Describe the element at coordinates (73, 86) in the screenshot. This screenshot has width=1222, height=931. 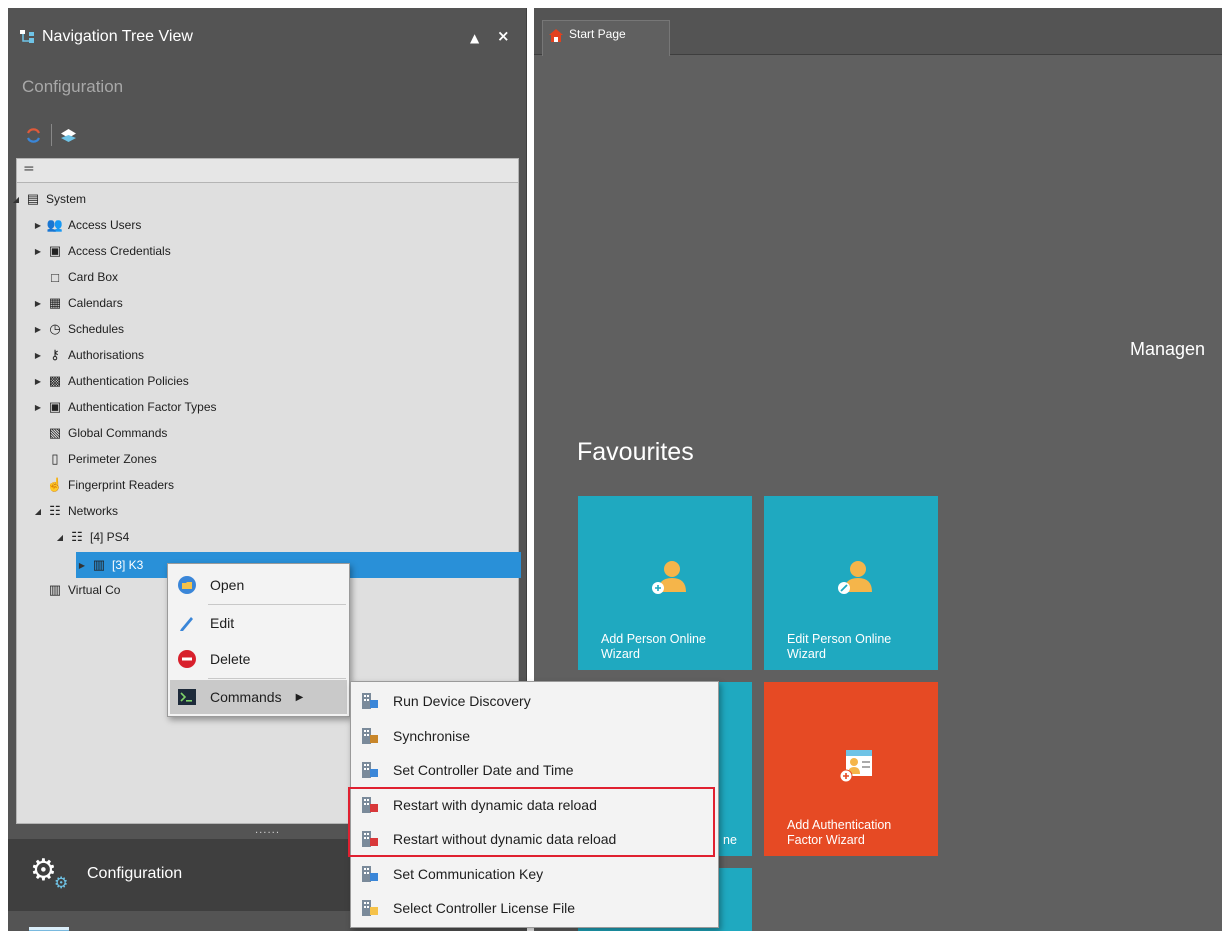
I see `section-label: Configuration` at that location.